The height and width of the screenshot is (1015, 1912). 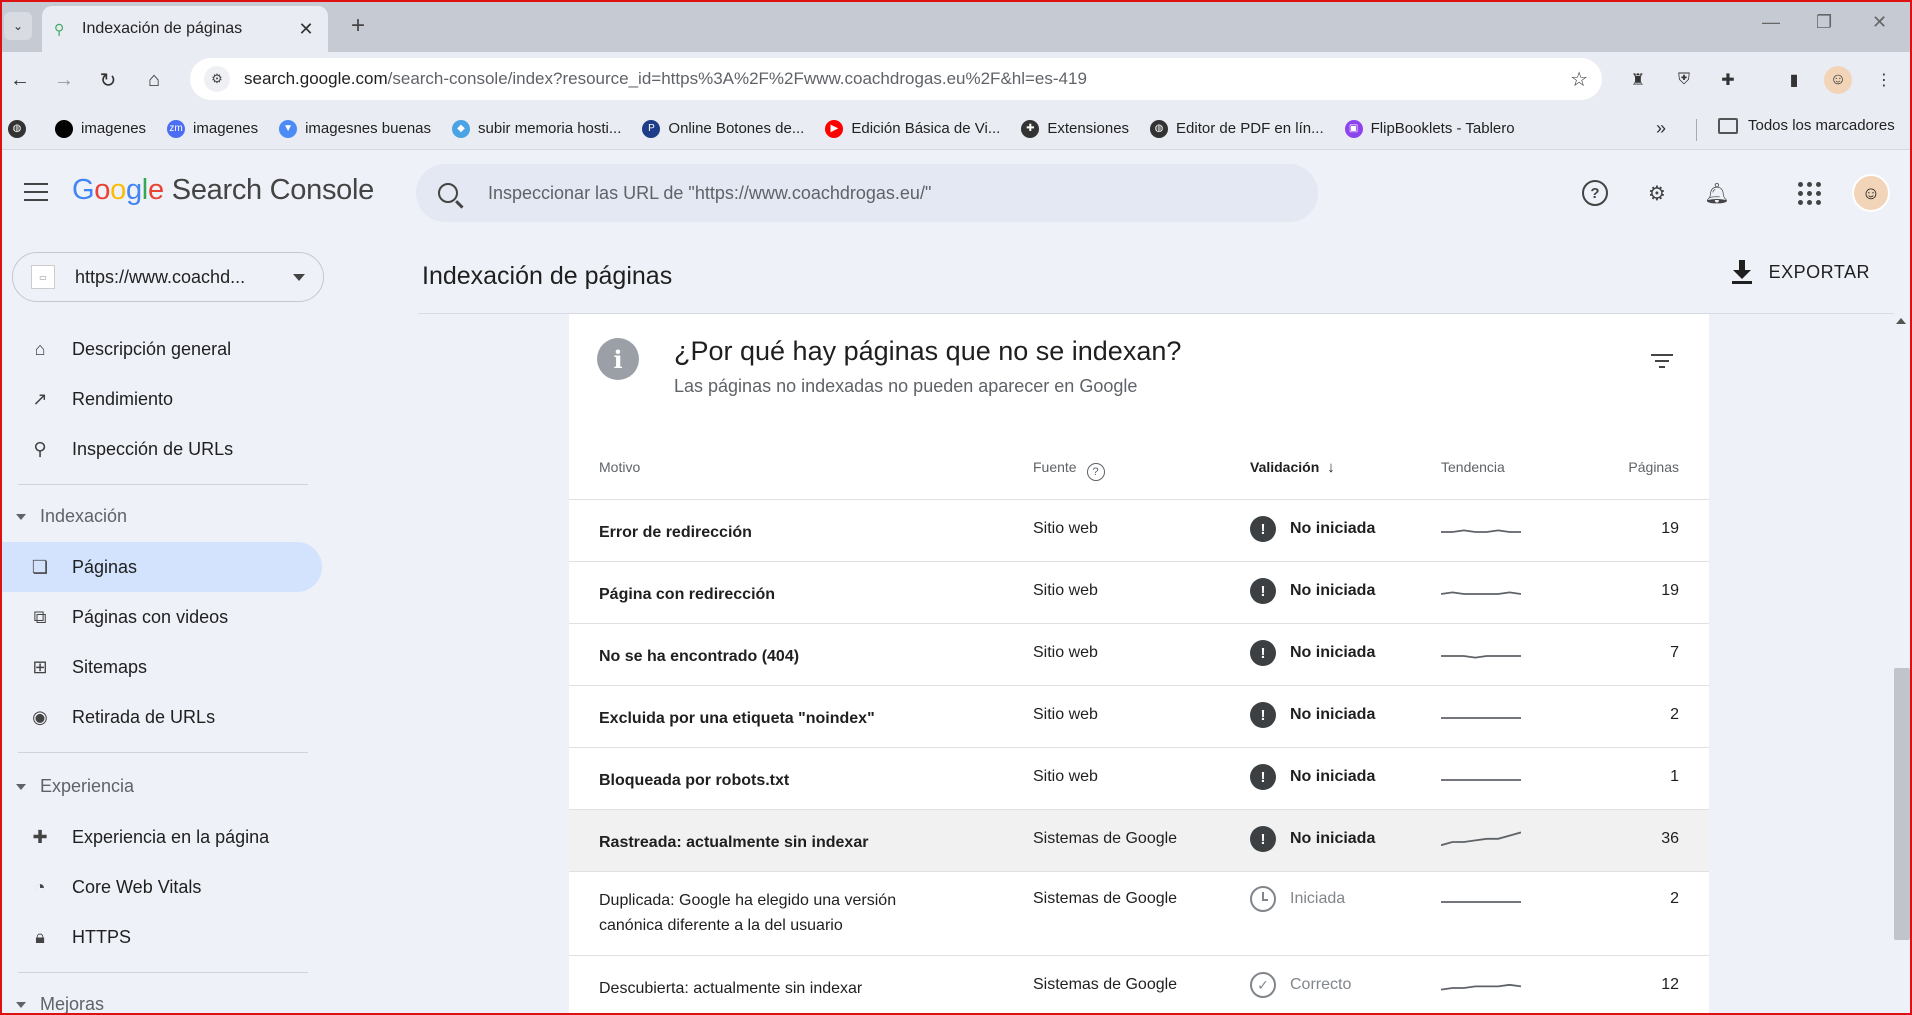 I want to click on notifications-bell-icon: 🔔︎, so click(x=1717, y=193).